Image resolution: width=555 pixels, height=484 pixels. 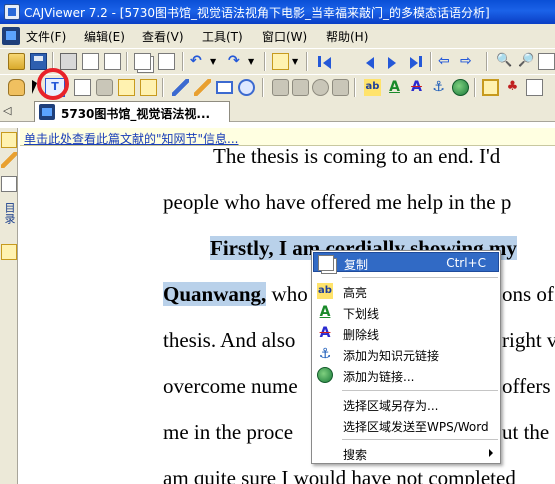 What do you see at coordinates (68, 61) in the screenshot?
I see `print-icon` at bounding box center [68, 61].